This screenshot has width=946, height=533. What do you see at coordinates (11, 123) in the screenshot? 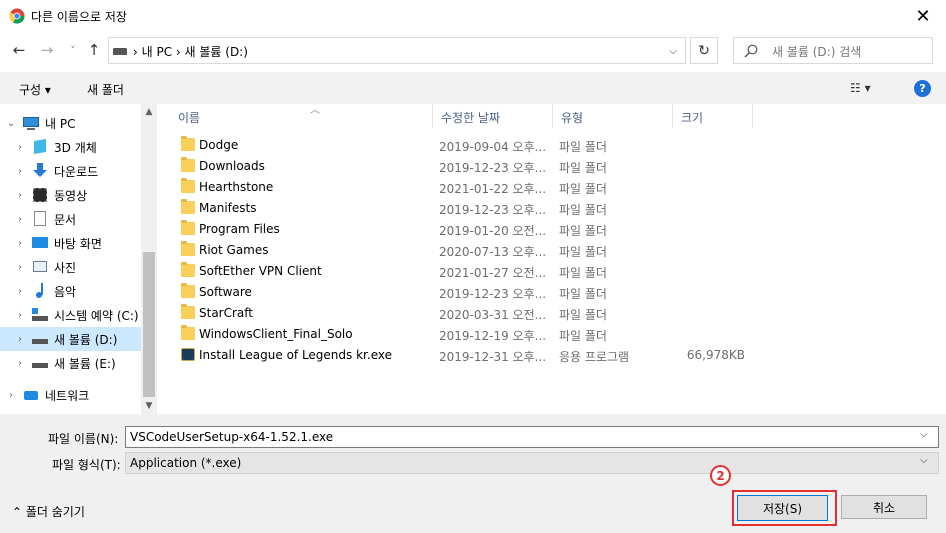
I see `chevron-down-icon: ⌄` at bounding box center [11, 123].